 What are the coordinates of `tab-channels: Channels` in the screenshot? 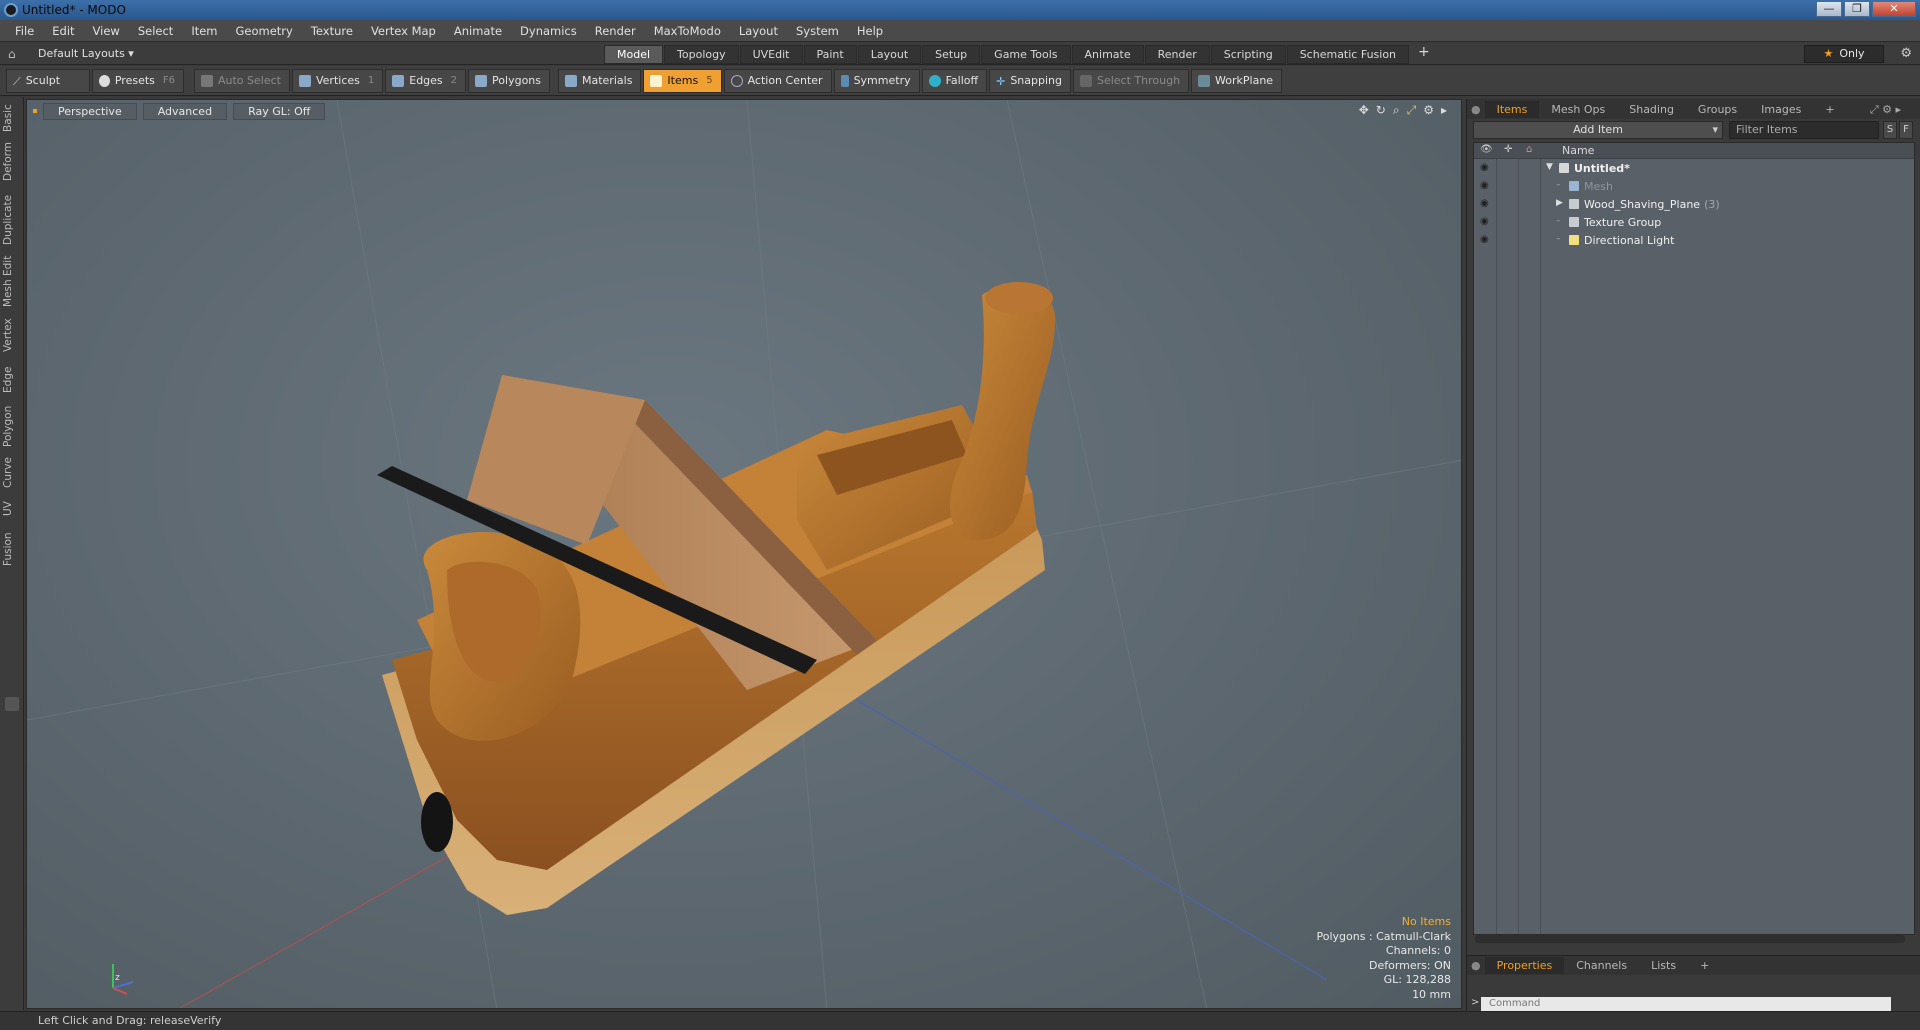 It's located at (1601, 965).